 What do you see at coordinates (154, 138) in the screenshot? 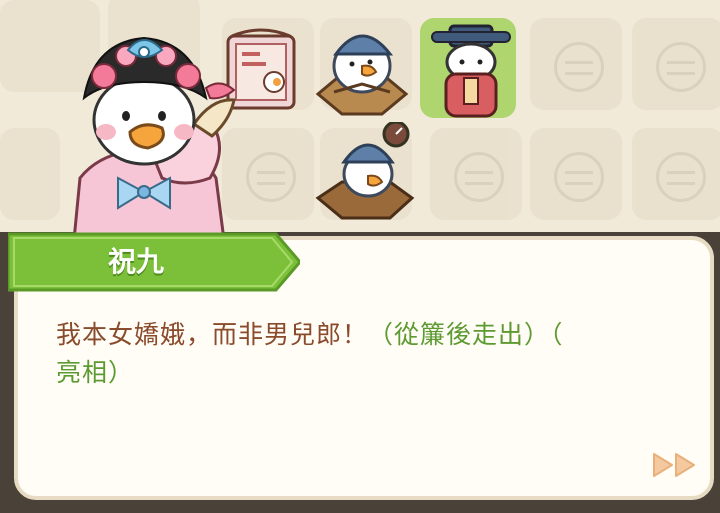
I see `opera-duck-portrait` at bounding box center [154, 138].